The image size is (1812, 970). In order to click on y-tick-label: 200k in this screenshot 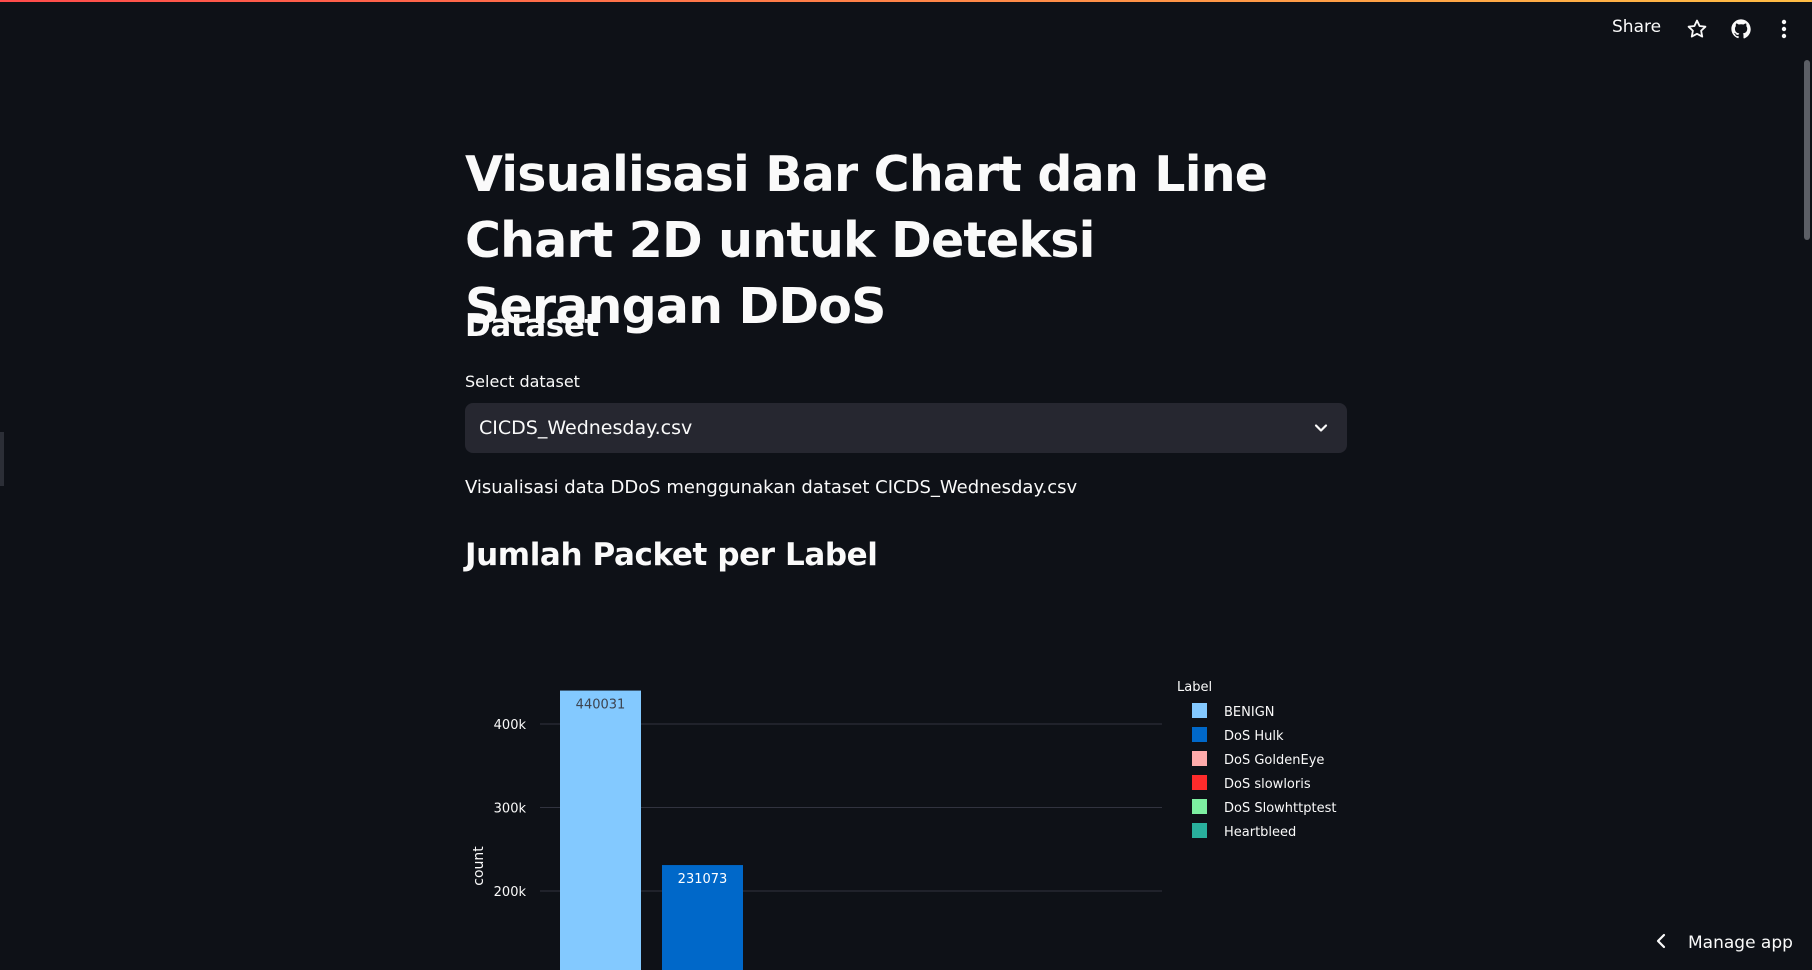, I will do `click(510, 892)`.